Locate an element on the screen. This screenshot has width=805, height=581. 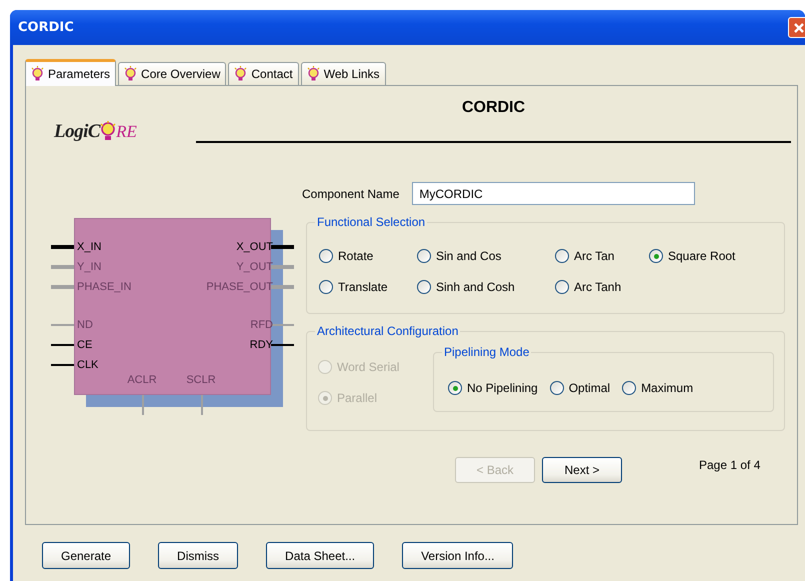
group-title: Architectural Configuration is located at coordinates (387, 331).